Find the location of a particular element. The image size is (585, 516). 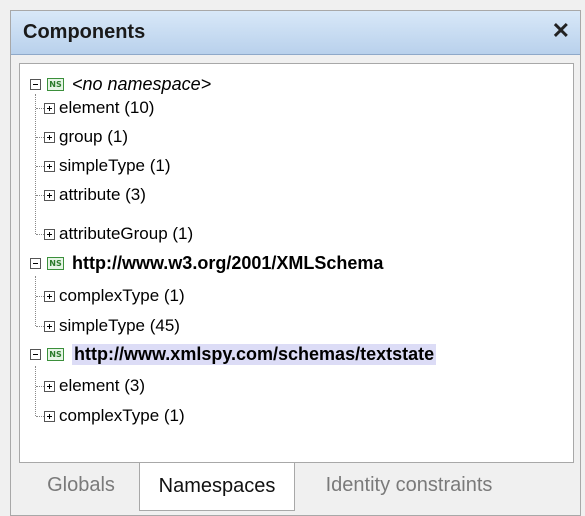

namespace-node: NS http://www.w3.org/2001/XMLSchema is located at coordinates (206, 263).